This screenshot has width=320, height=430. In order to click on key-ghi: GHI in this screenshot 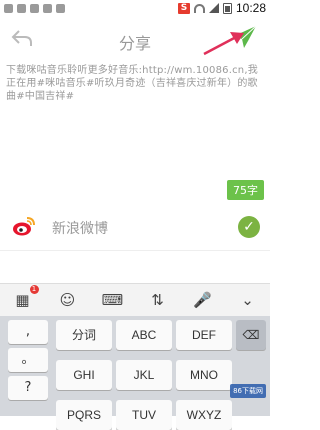, I will do `click(84, 375)`.